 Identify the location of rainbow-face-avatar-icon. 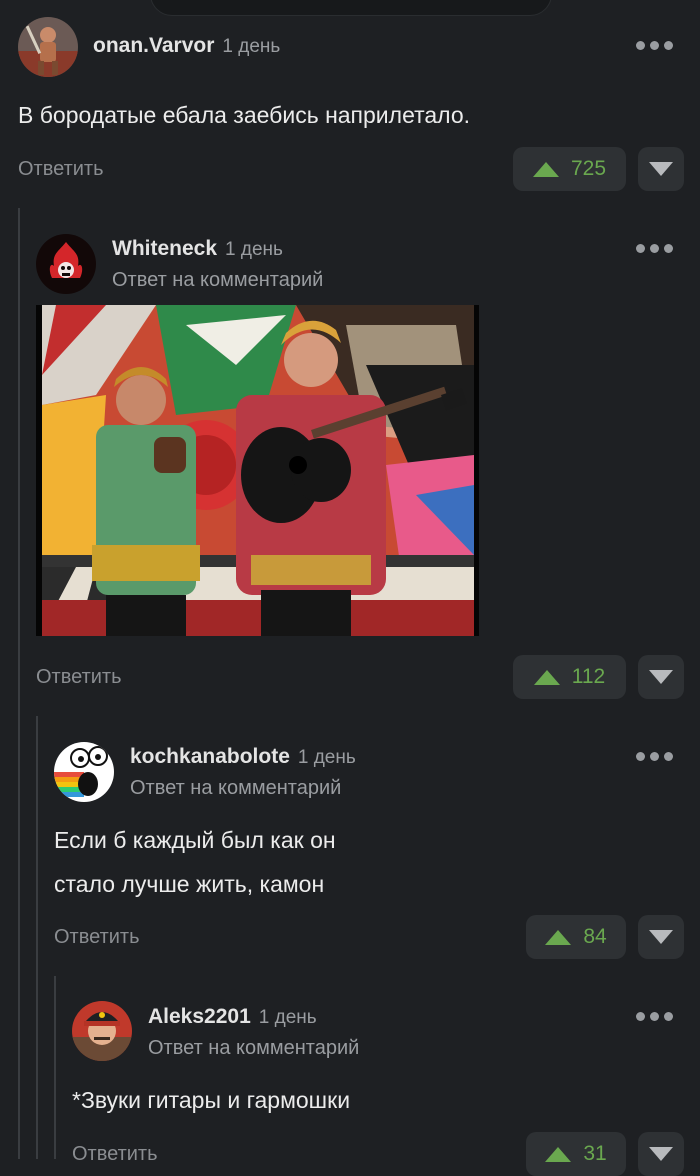
(84, 772).